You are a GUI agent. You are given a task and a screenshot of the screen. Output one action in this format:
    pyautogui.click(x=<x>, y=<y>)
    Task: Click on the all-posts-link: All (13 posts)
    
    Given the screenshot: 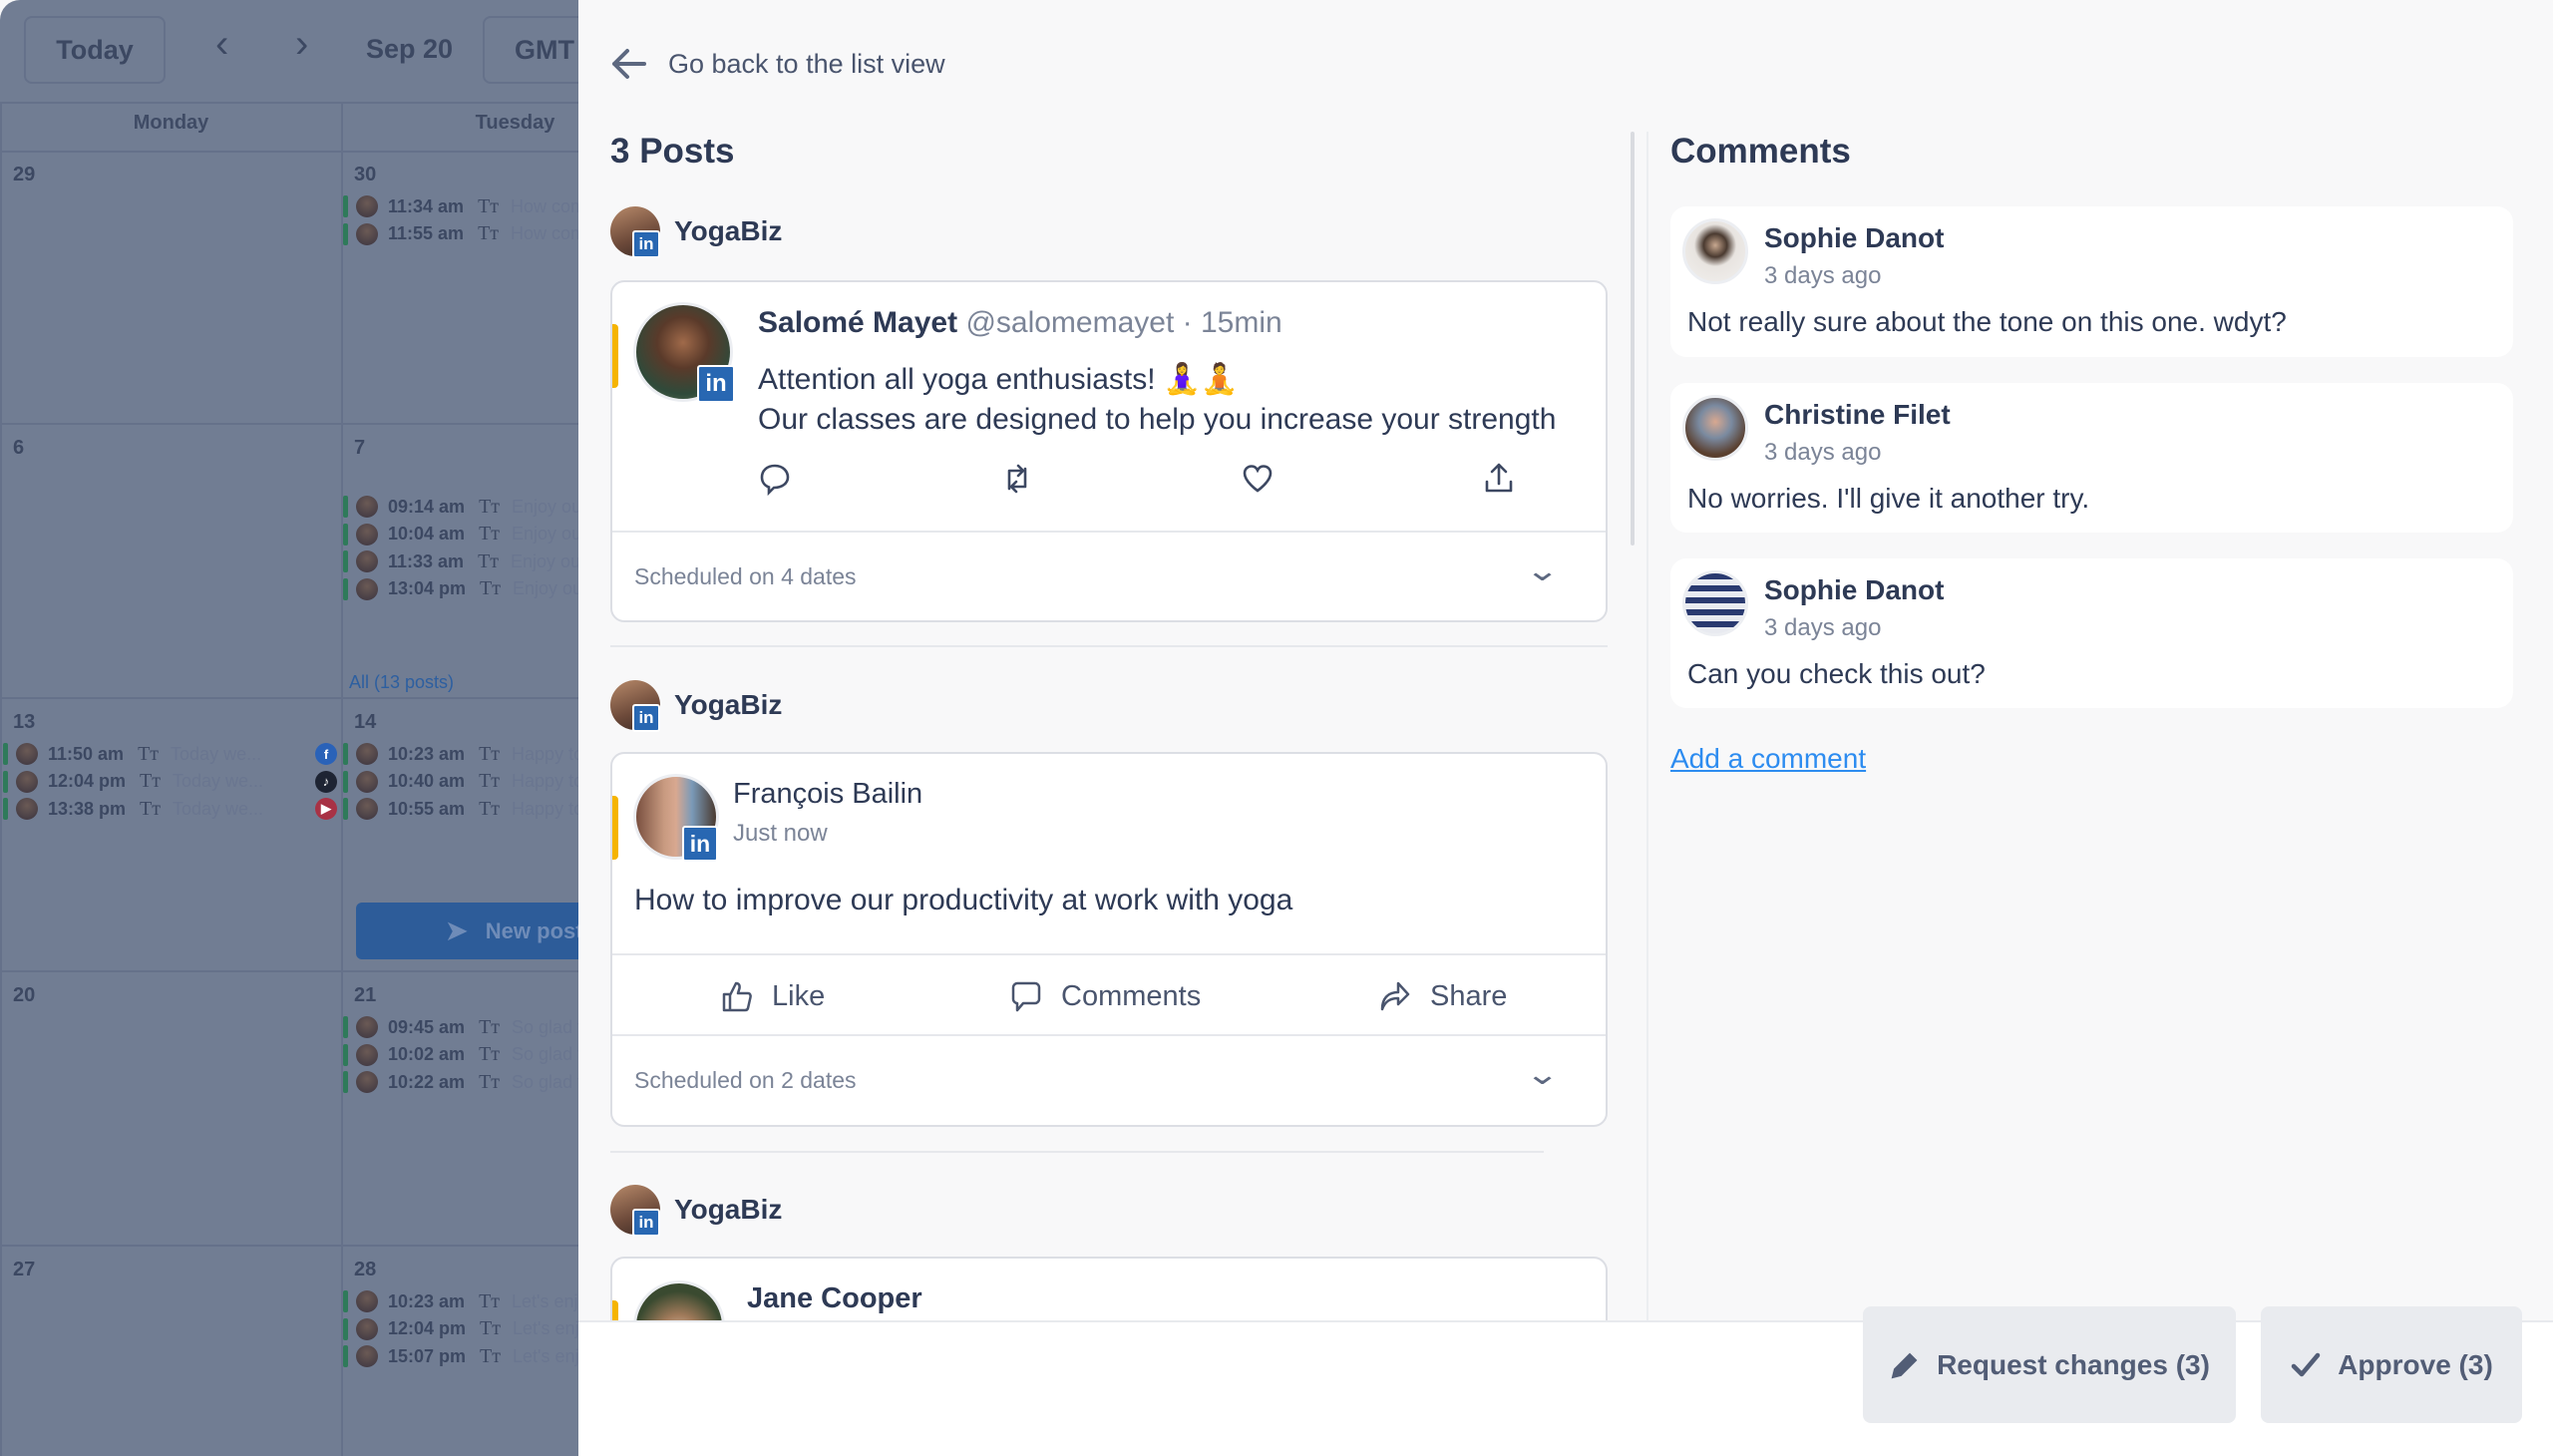 What is the action you would take?
    pyautogui.click(x=402, y=682)
    